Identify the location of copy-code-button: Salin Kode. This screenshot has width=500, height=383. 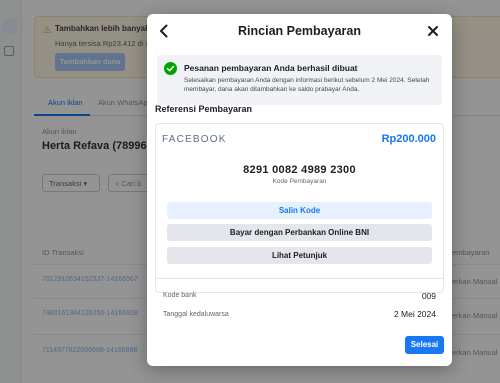
(299, 210).